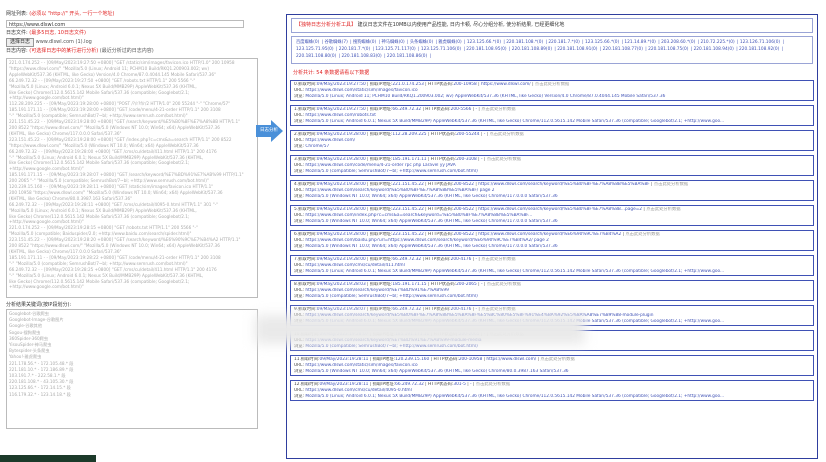 The image size is (826, 462). Describe the element at coordinates (759, 49) in the screenshot. I see `category-link: 220.181.108.92(0)` at that location.